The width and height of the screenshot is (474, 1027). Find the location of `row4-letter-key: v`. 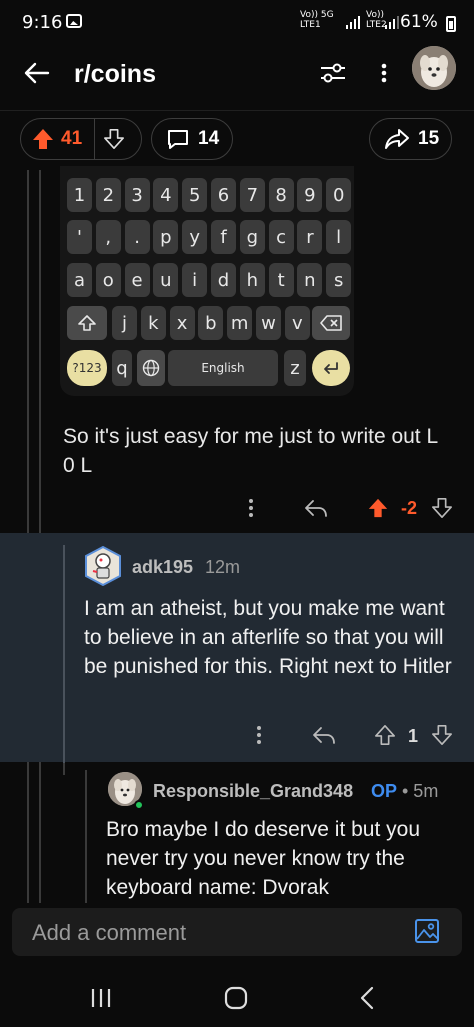

row4-letter-key: v is located at coordinates (297, 323).